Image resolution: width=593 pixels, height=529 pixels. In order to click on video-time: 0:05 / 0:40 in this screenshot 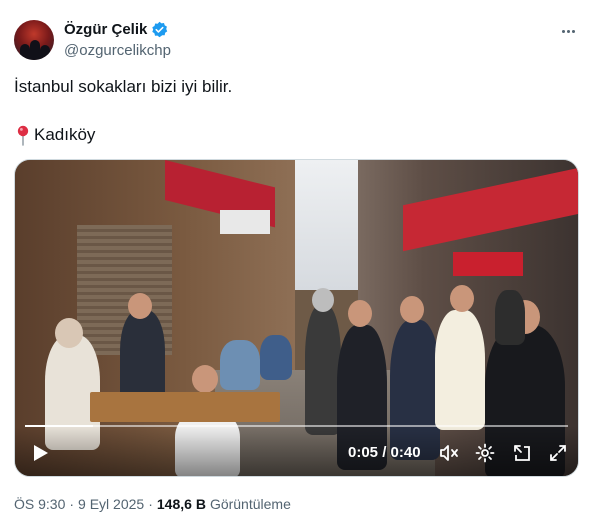, I will do `click(384, 452)`.